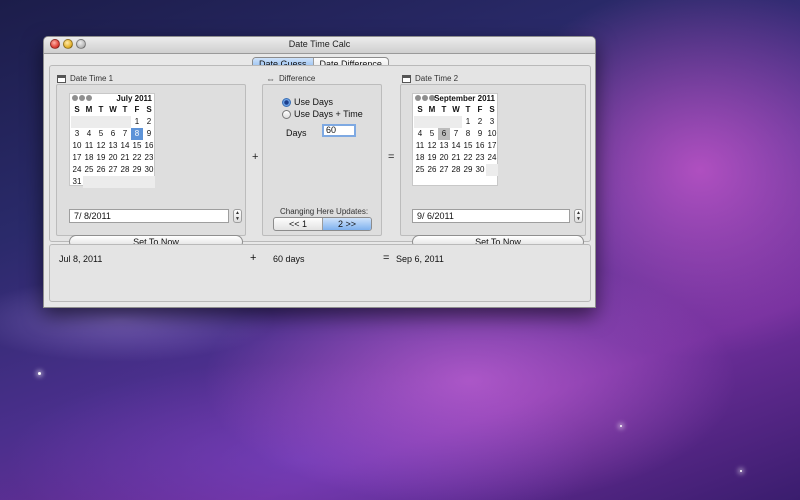  I want to click on update-target-segmented: << 1 2 >>, so click(322, 224).